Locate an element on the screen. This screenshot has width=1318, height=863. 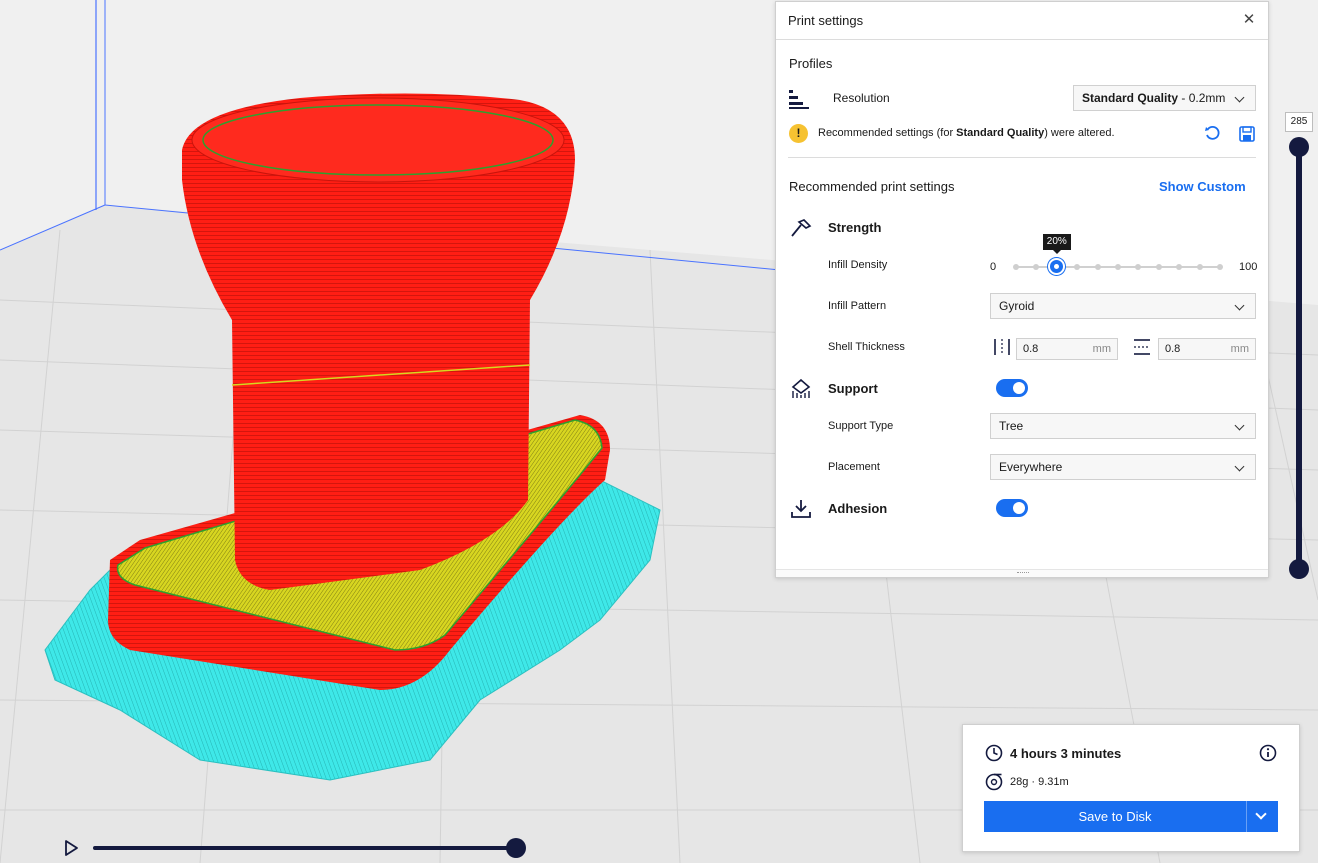
save-to-disk-label: Save to Disk is located at coordinates (1115, 816).